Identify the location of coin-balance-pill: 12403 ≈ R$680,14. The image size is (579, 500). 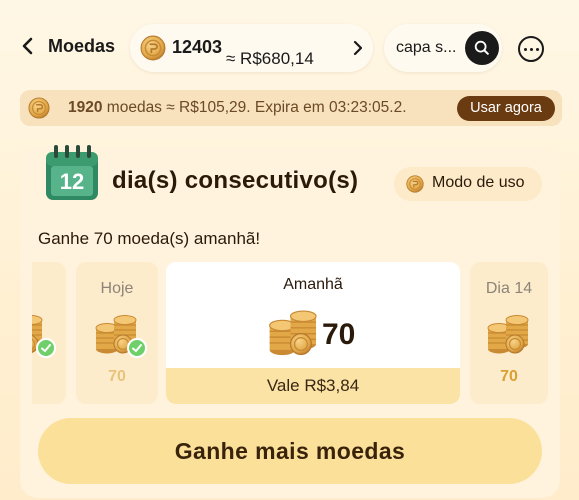
(251, 48).